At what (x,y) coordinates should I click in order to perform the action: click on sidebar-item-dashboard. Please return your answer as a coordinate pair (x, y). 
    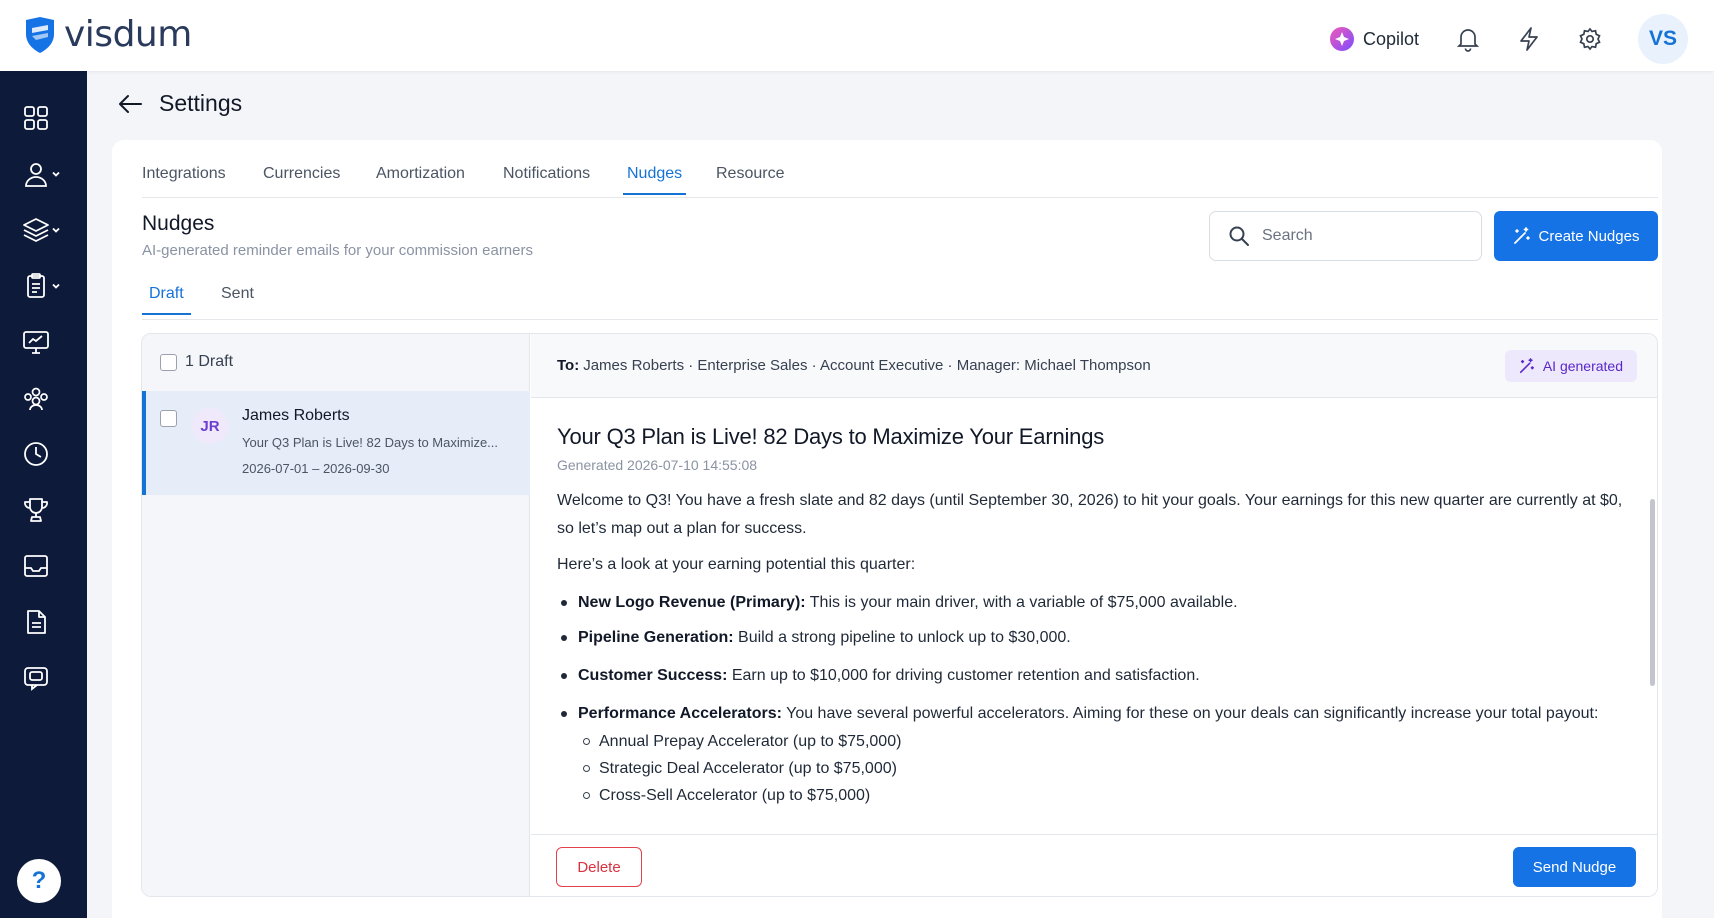
    Looking at the image, I should click on (47, 118).